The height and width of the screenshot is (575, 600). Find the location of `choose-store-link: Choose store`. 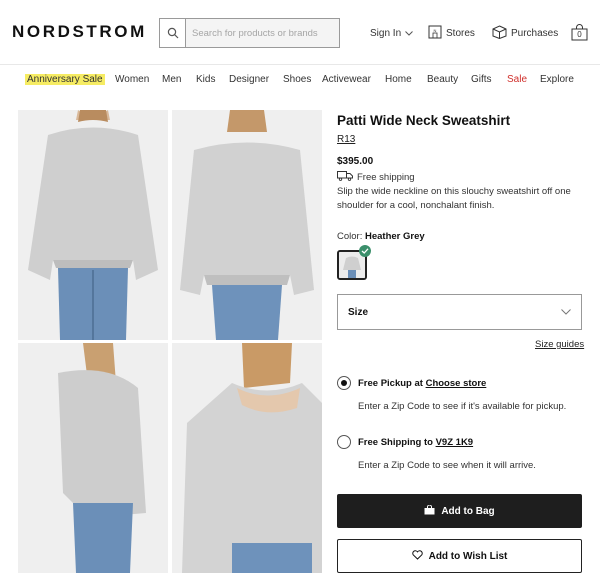

choose-store-link: Choose store is located at coordinates (456, 383).